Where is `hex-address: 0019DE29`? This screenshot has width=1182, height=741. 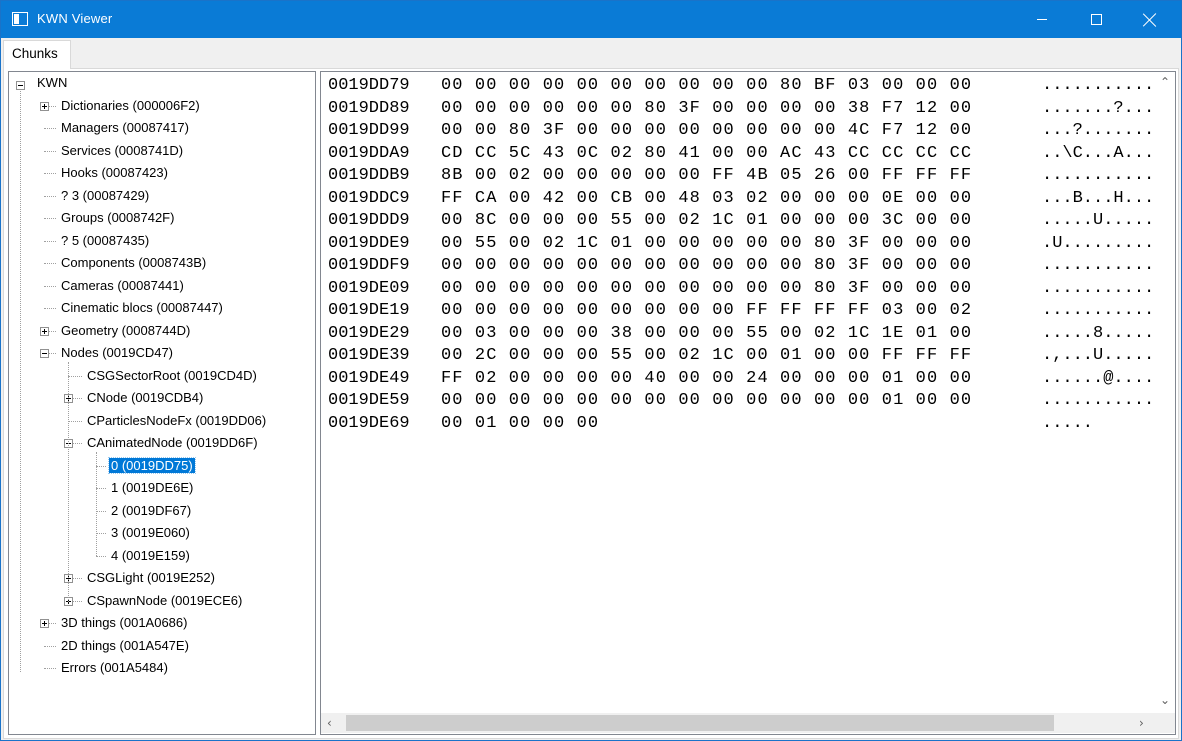
hex-address: 0019DE29 is located at coordinates (369, 333).